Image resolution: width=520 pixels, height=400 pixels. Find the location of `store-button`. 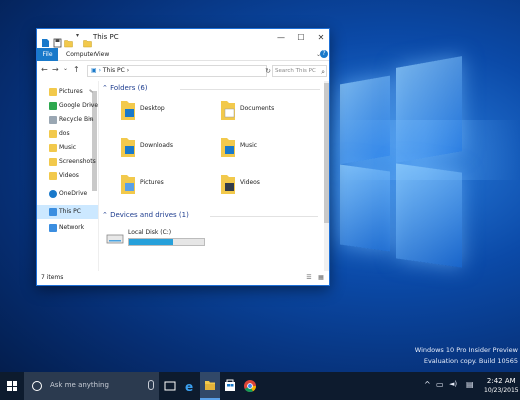

store-button is located at coordinates (230, 386).